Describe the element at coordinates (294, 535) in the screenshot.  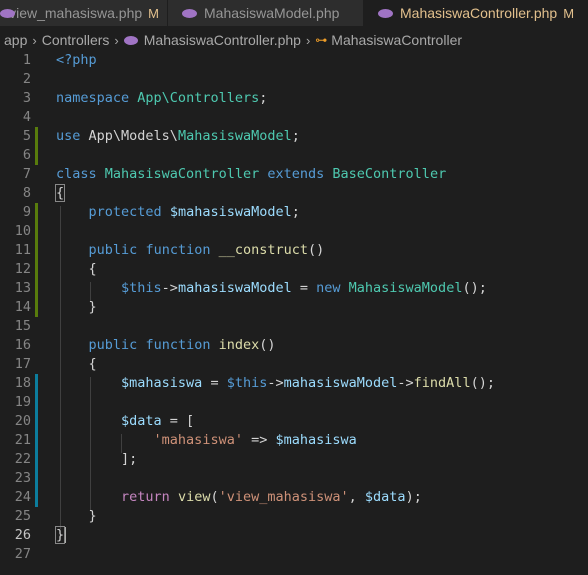
I see `code-line: 26}` at that location.